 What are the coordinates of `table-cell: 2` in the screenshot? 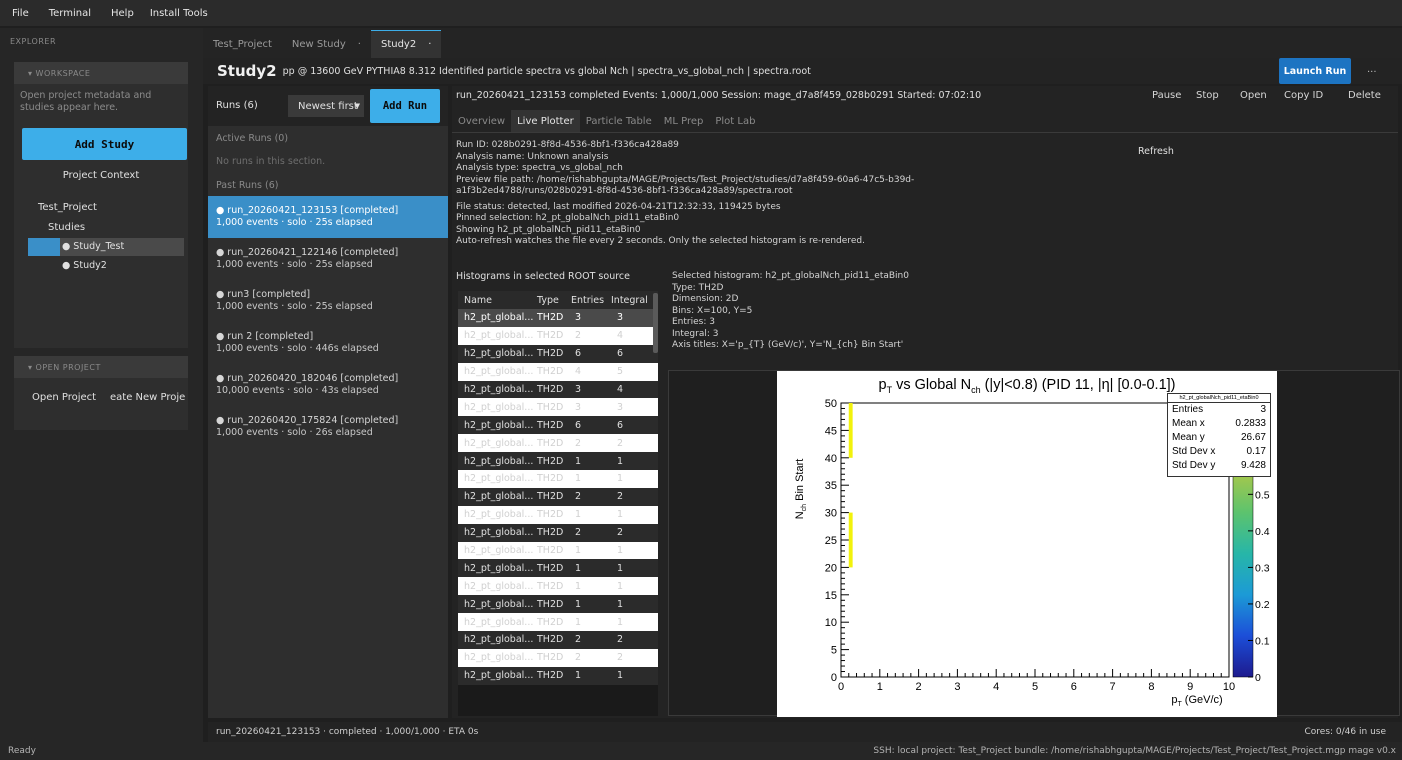 It's located at (578, 640).